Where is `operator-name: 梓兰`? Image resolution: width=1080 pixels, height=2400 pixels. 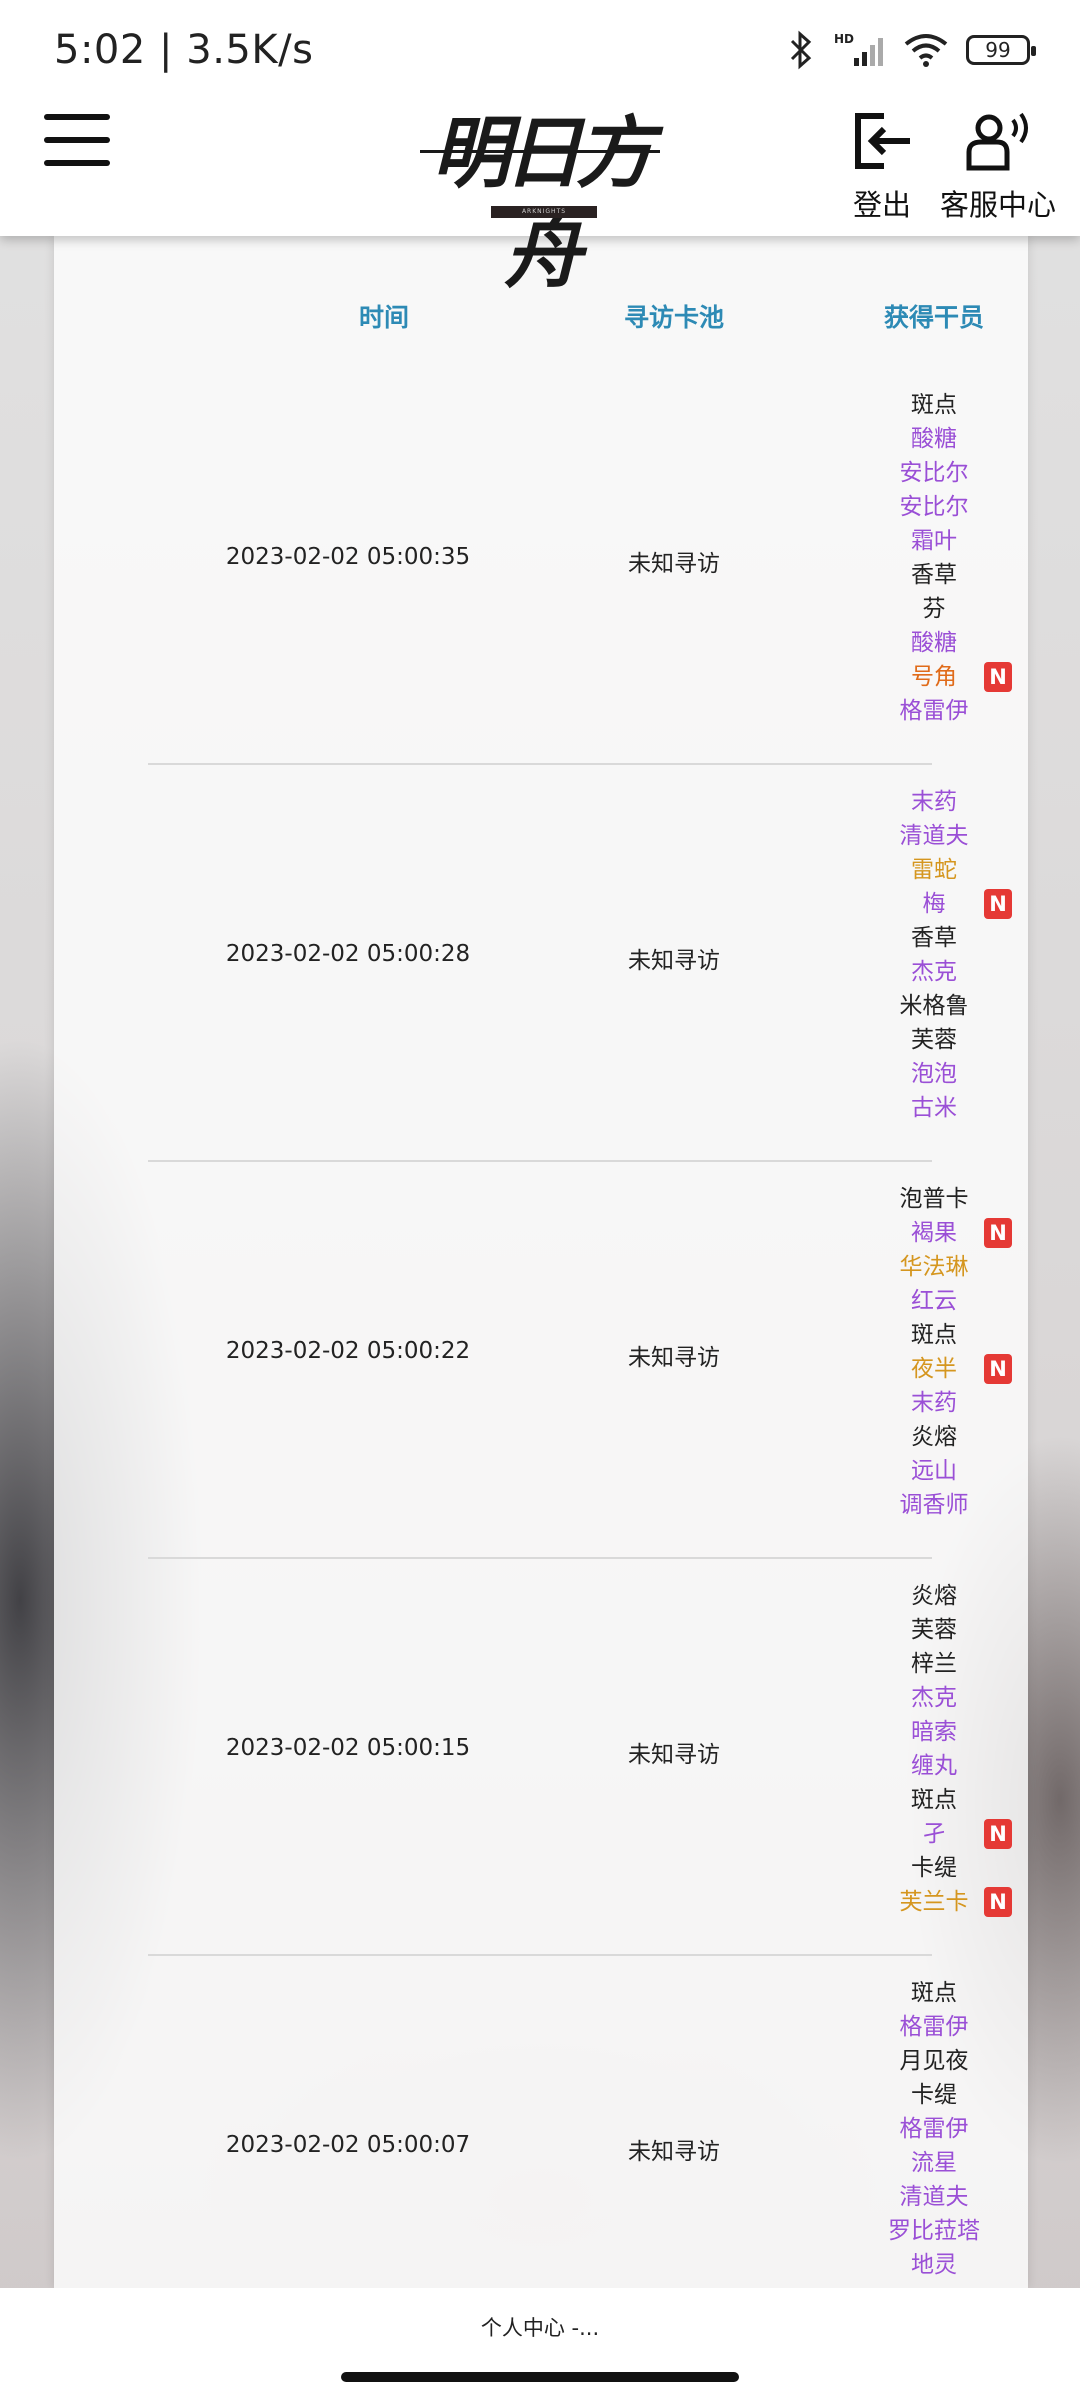 operator-name: 梓兰 is located at coordinates (934, 1664).